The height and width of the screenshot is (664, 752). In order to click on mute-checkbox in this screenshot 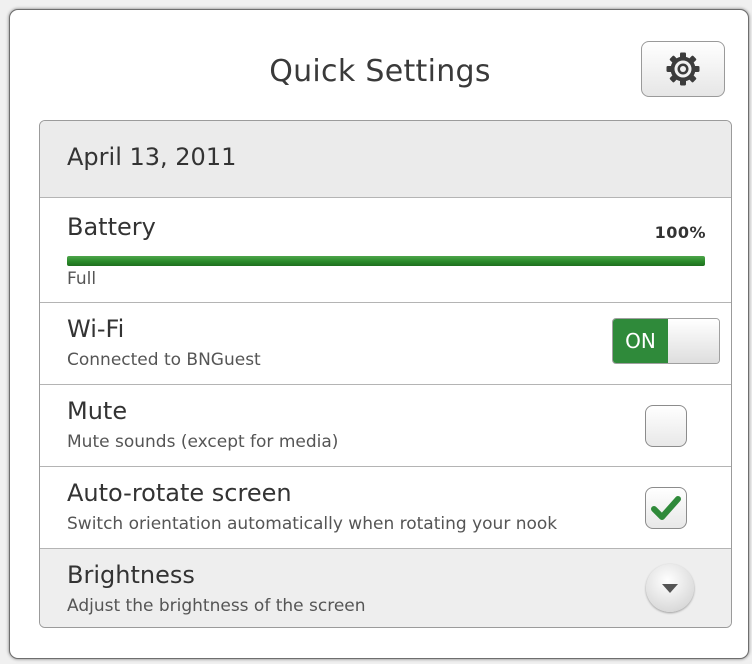, I will do `click(666, 426)`.